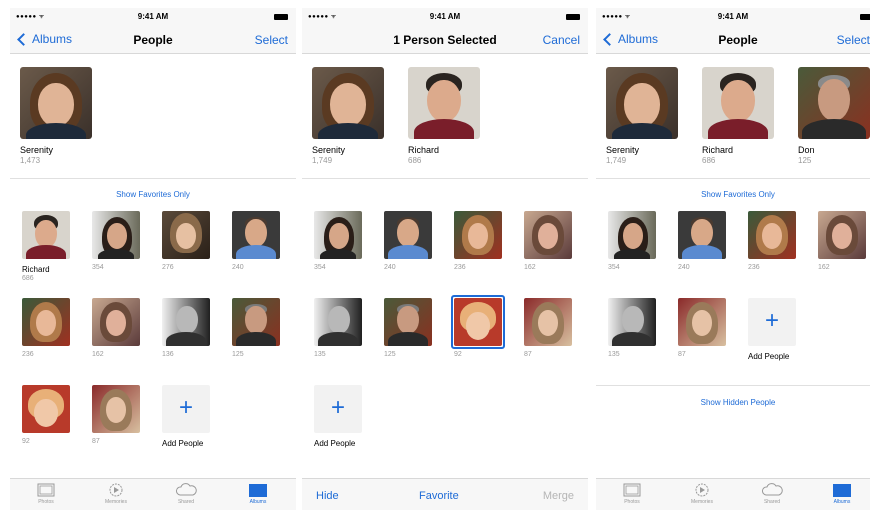 This screenshot has height=510, width=870. I want to click on divider, so click(445, 178).